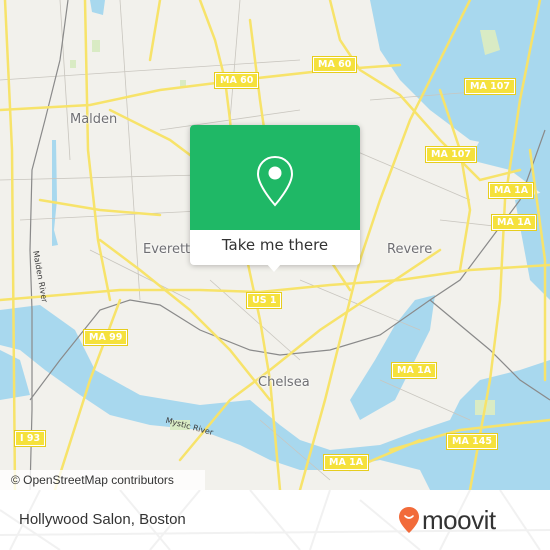  What do you see at coordinates (102, 519) in the screenshot?
I see `place-name: Hollywood Salon, Boston` at bounding box center [102, 519].